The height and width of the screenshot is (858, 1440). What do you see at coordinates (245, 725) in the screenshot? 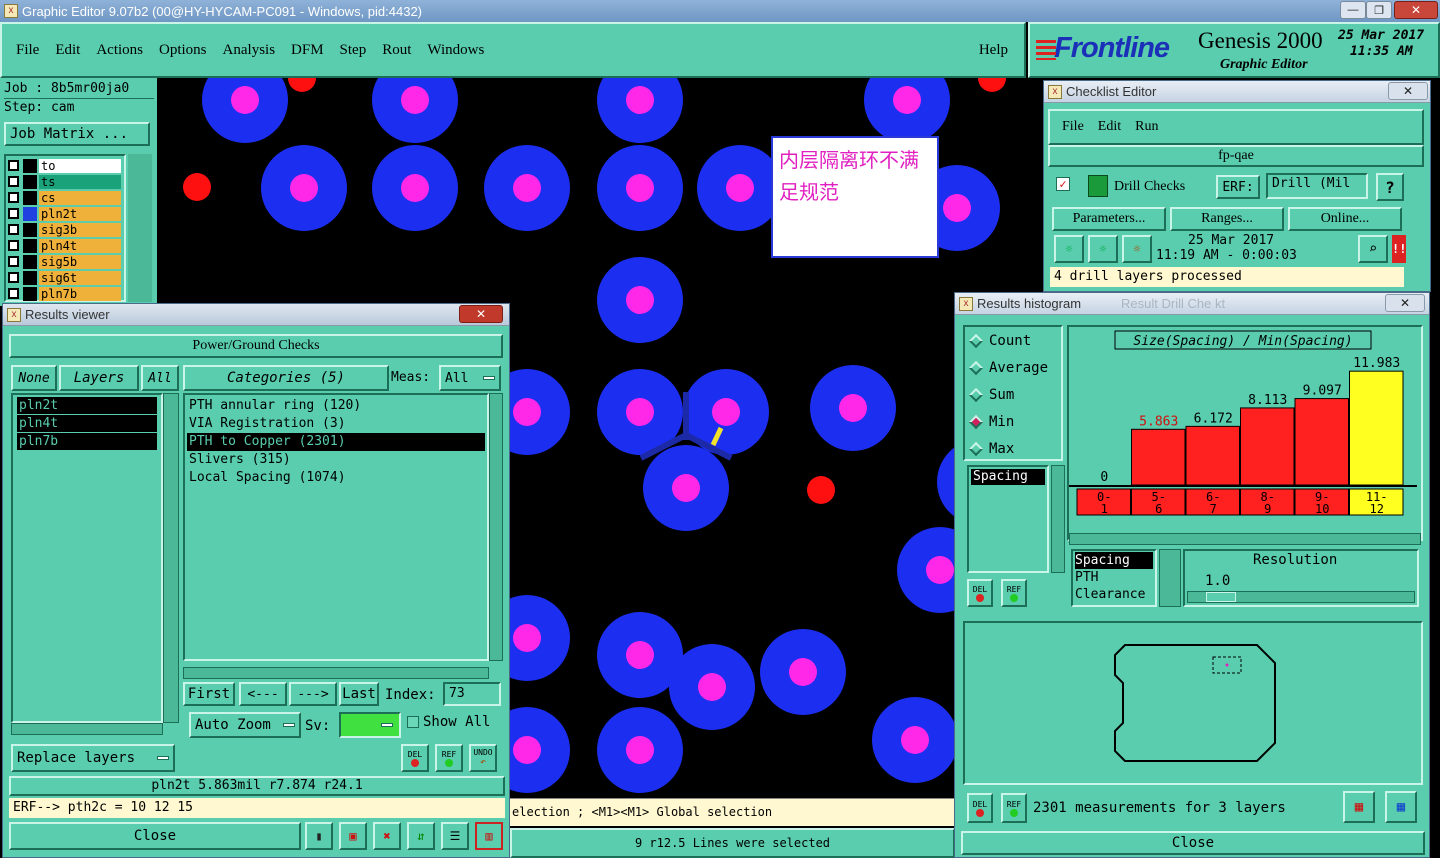
I see `auto-zoom-select: Auto Zoom` at bounding box center [245, 725].